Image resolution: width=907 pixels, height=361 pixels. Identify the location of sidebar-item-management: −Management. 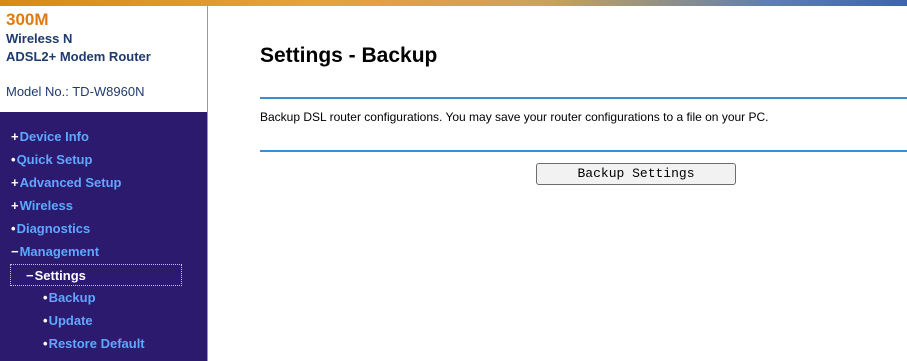
(55, 252).